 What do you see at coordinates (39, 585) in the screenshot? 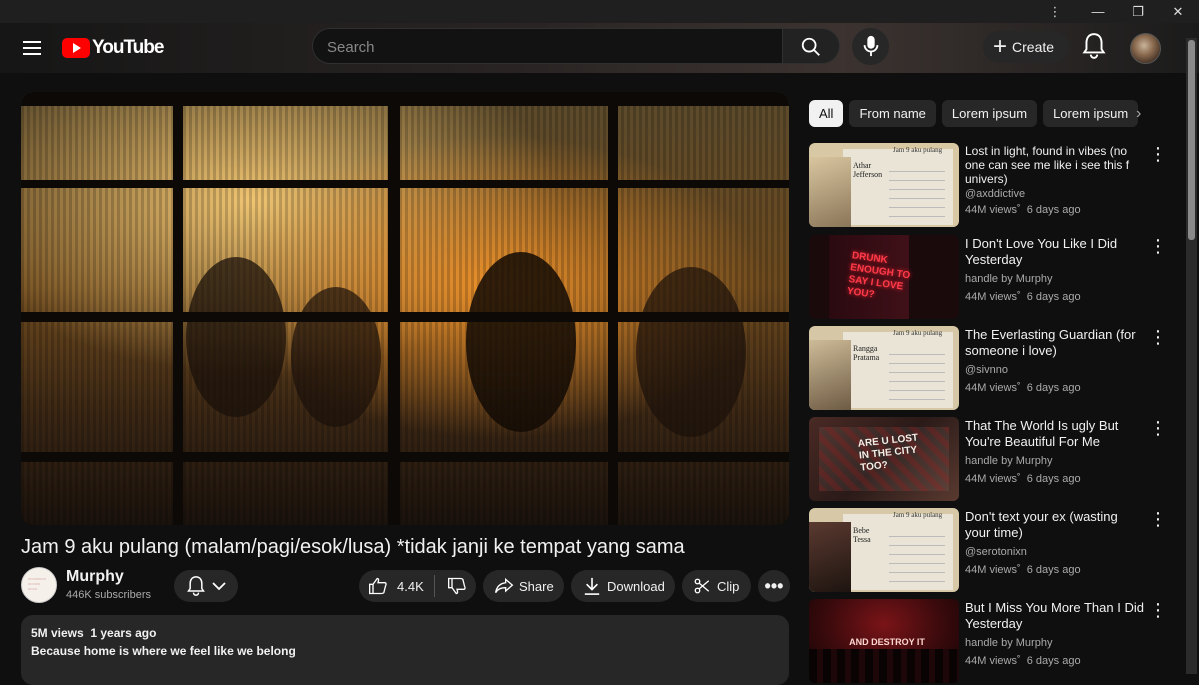
I see `channel-avatar: :::::::::::::::: ::::::::::: ::::::::` at bounding box center [39, 585].